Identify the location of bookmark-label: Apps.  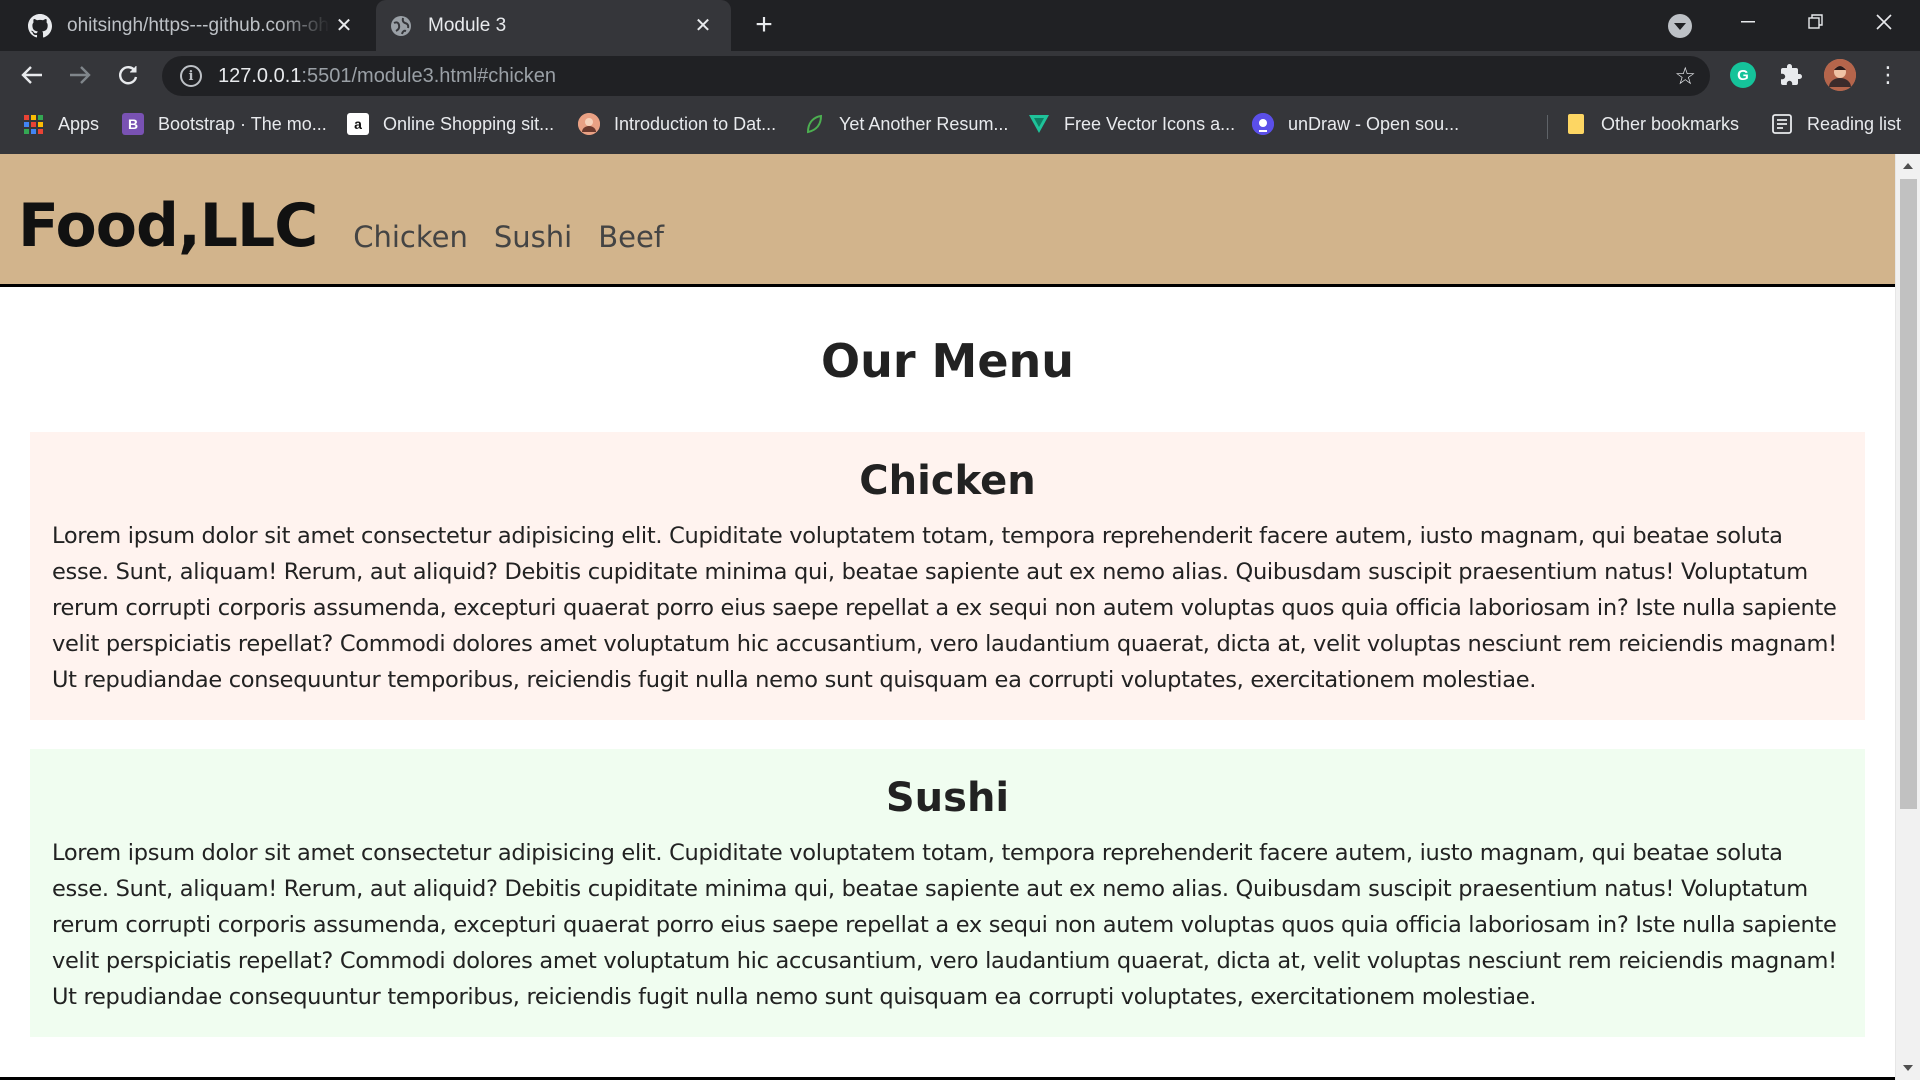
(79, 123).